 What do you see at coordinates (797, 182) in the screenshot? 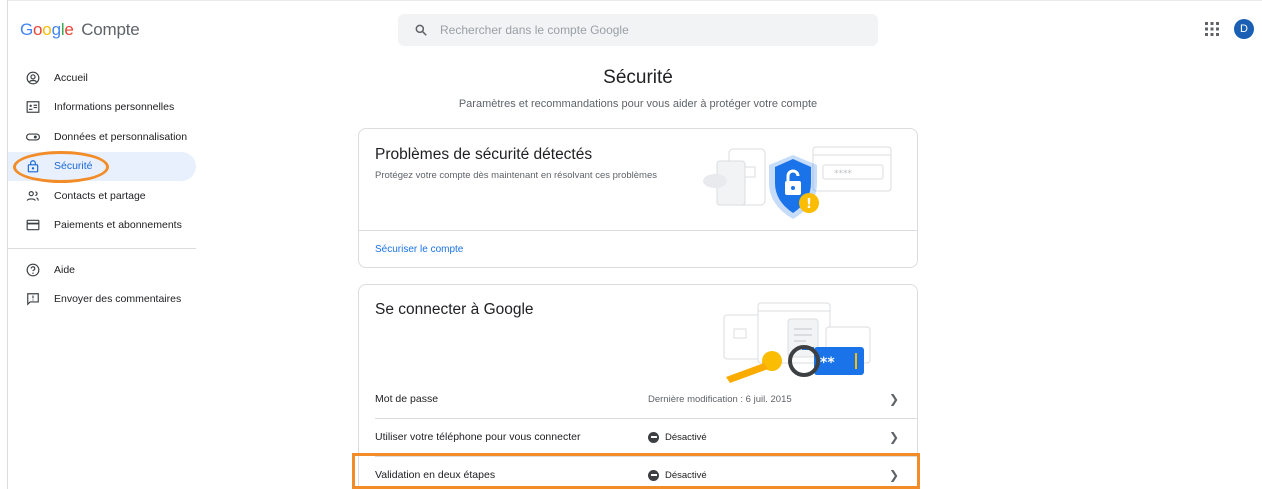
I see `security-illustration-icon: **** !` at bounding box center [797, 182].